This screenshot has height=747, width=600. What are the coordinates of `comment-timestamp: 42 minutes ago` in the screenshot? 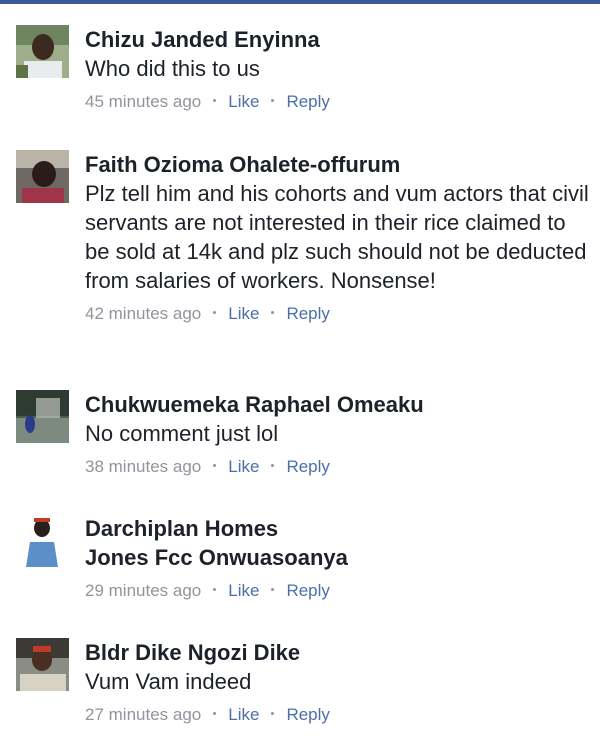 It's located at (143, 313).